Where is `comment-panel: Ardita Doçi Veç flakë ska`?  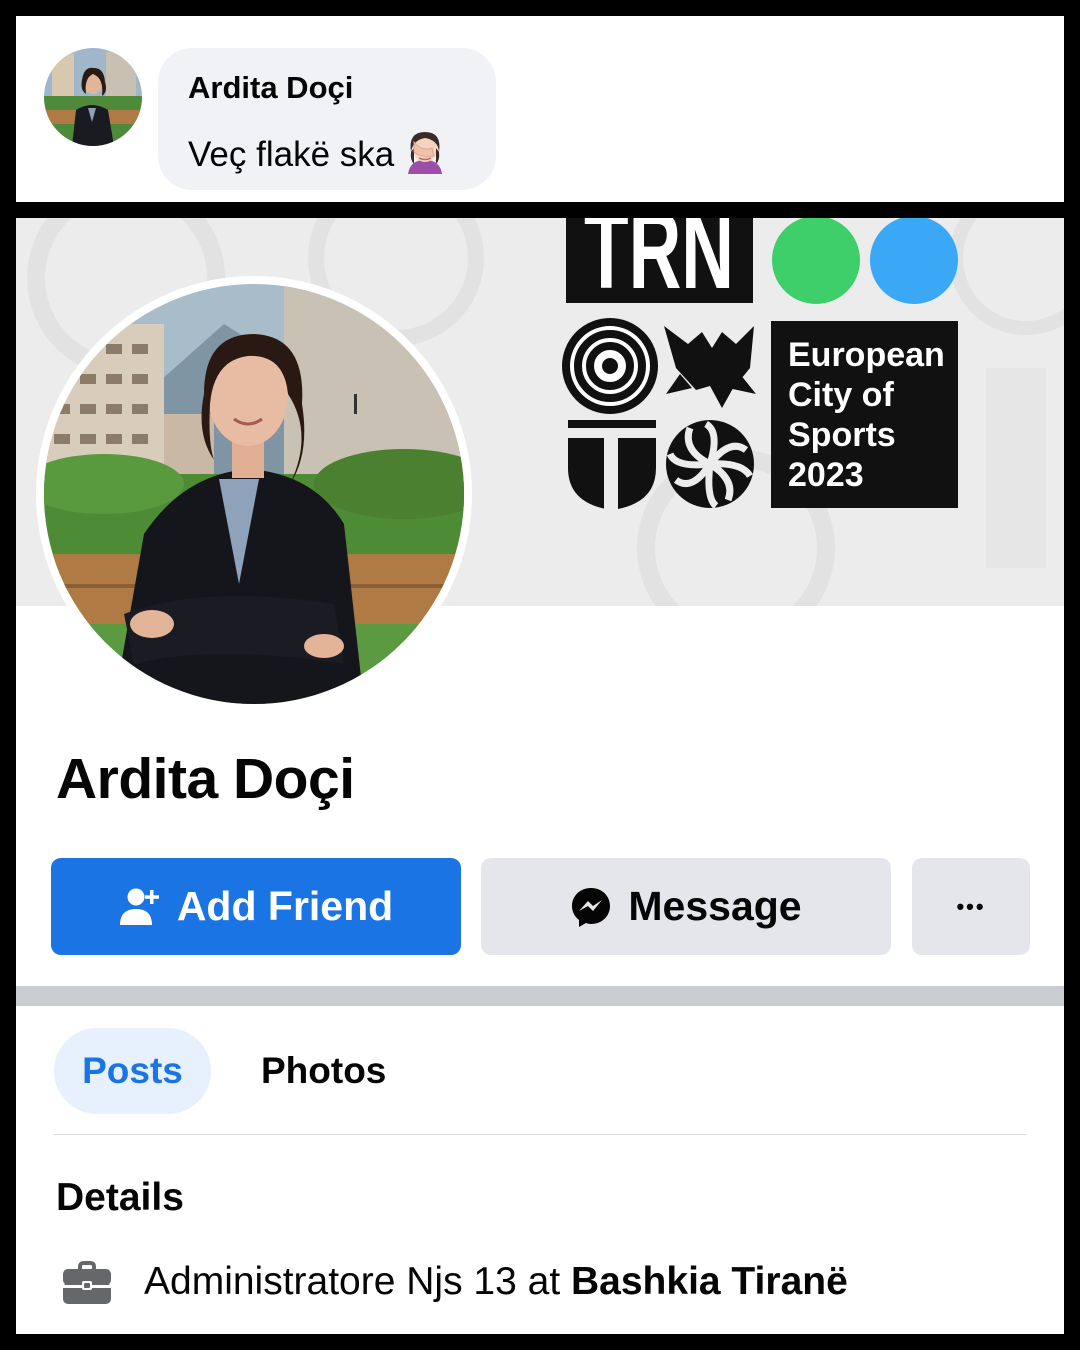 comment-panel: Ardita Doçi Veç flakë ska is located at coordinates (540, 109).